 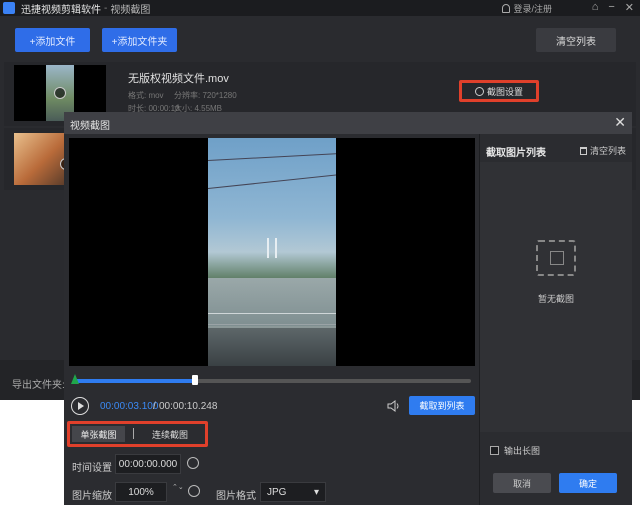 What do you see at coordinates (236, 496) in the screenshot?
I see `image-format-label: 图片格式` at bounding box center [236, 496].